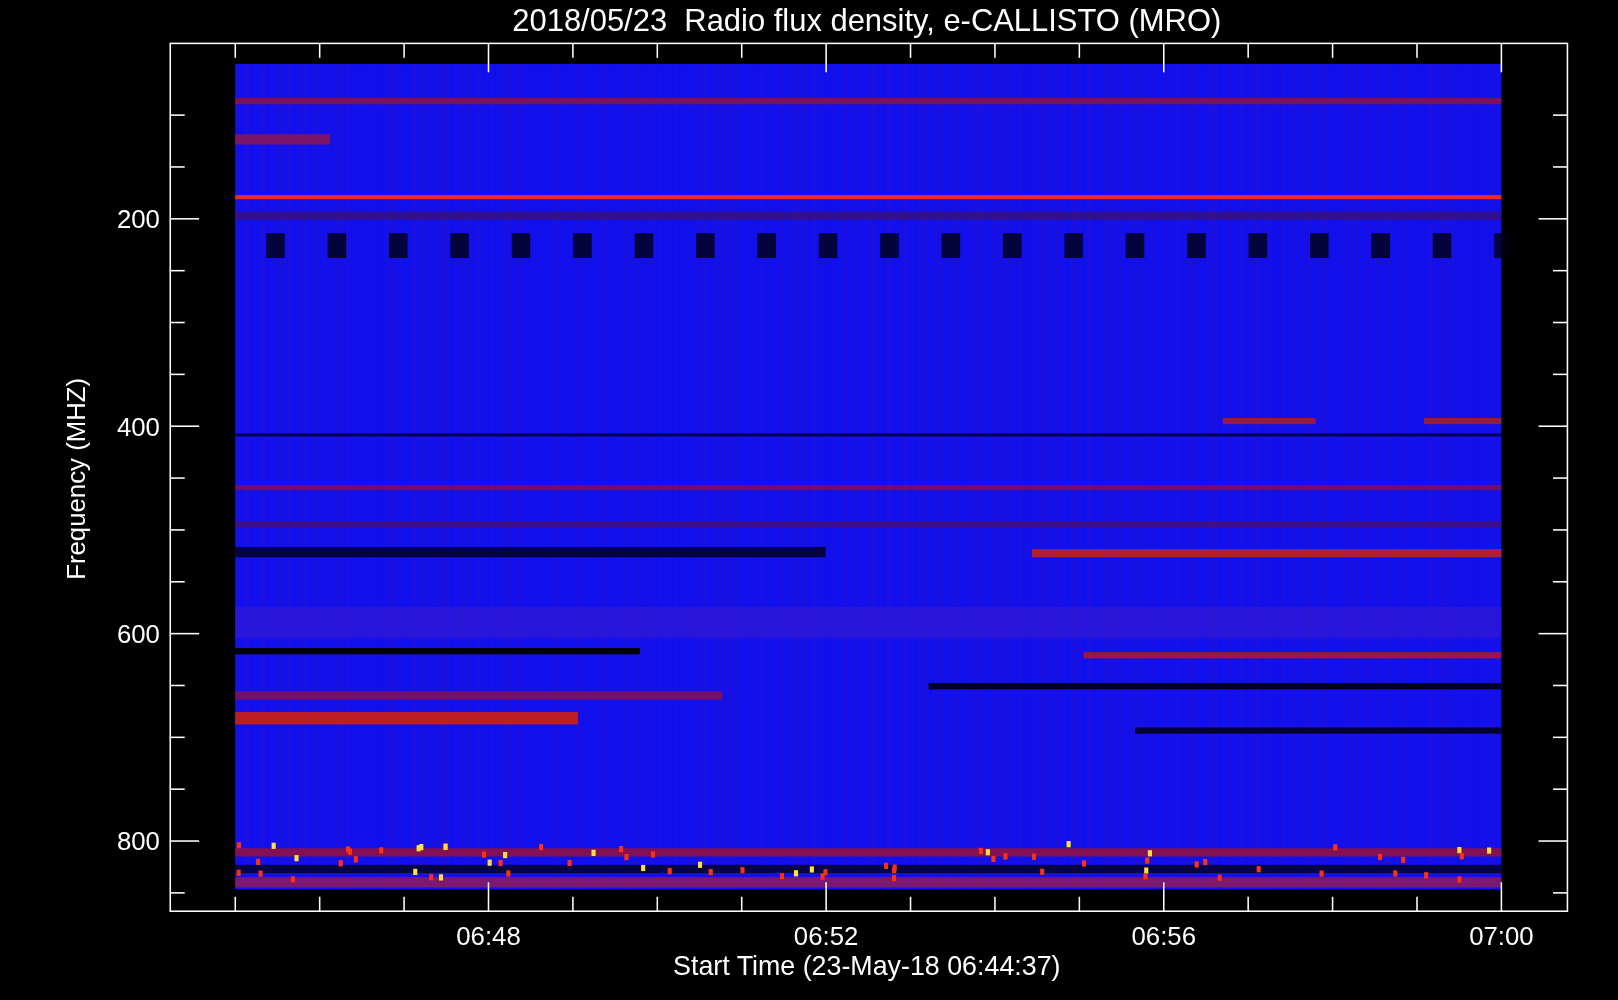  Describe the element at coordinates (488, 936) in the screenshot. I see `x-tick-label: 06:48` at that location.